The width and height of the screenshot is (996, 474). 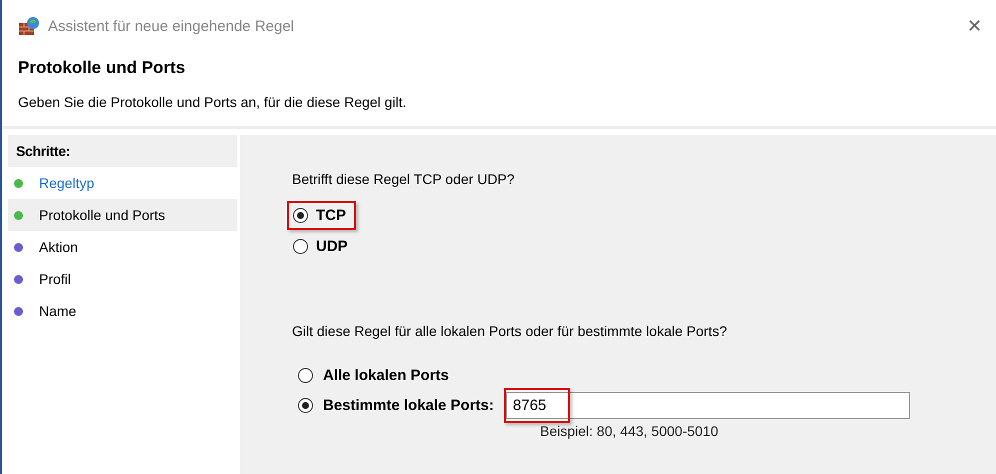 I want to click on step-item: Profil, so click(x=122, y=279).